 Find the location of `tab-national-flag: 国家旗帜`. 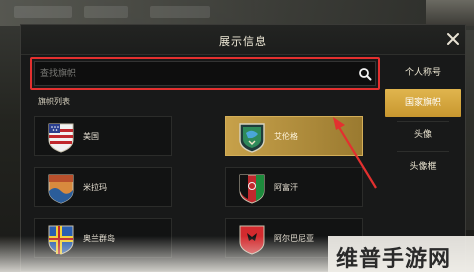

tab-national-flag: 国家旗帜 is located at coordinates (423, 103).